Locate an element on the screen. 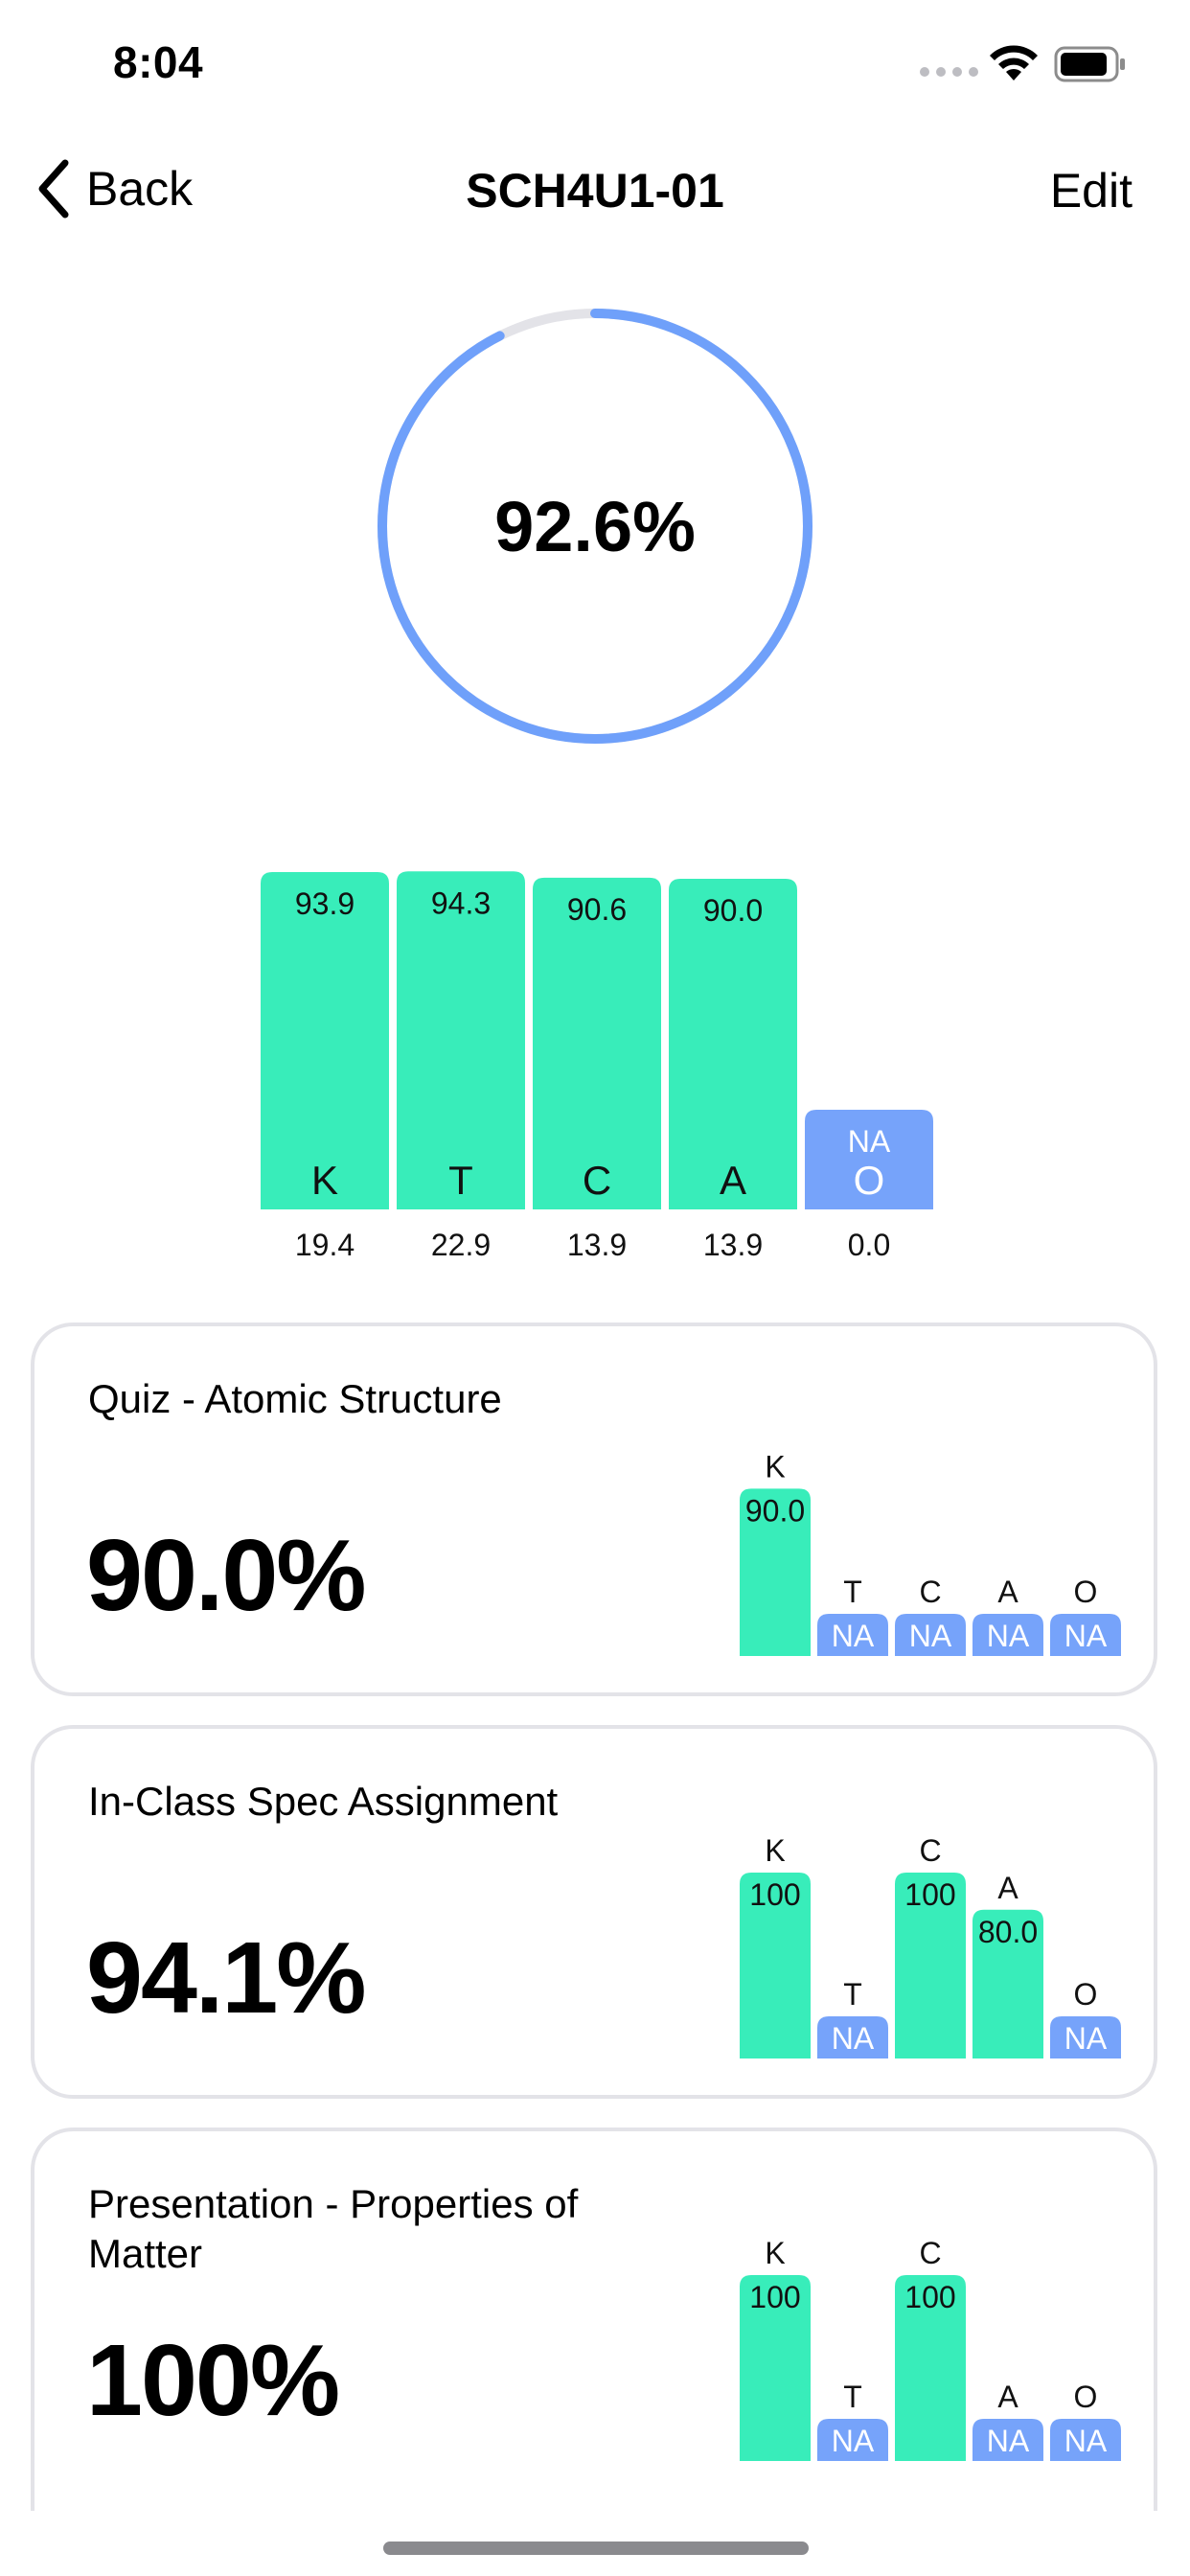 The width and height of the screenshot is (1190, 2576). assessment-score: 94.1% is located at coordinates (226, 1978).